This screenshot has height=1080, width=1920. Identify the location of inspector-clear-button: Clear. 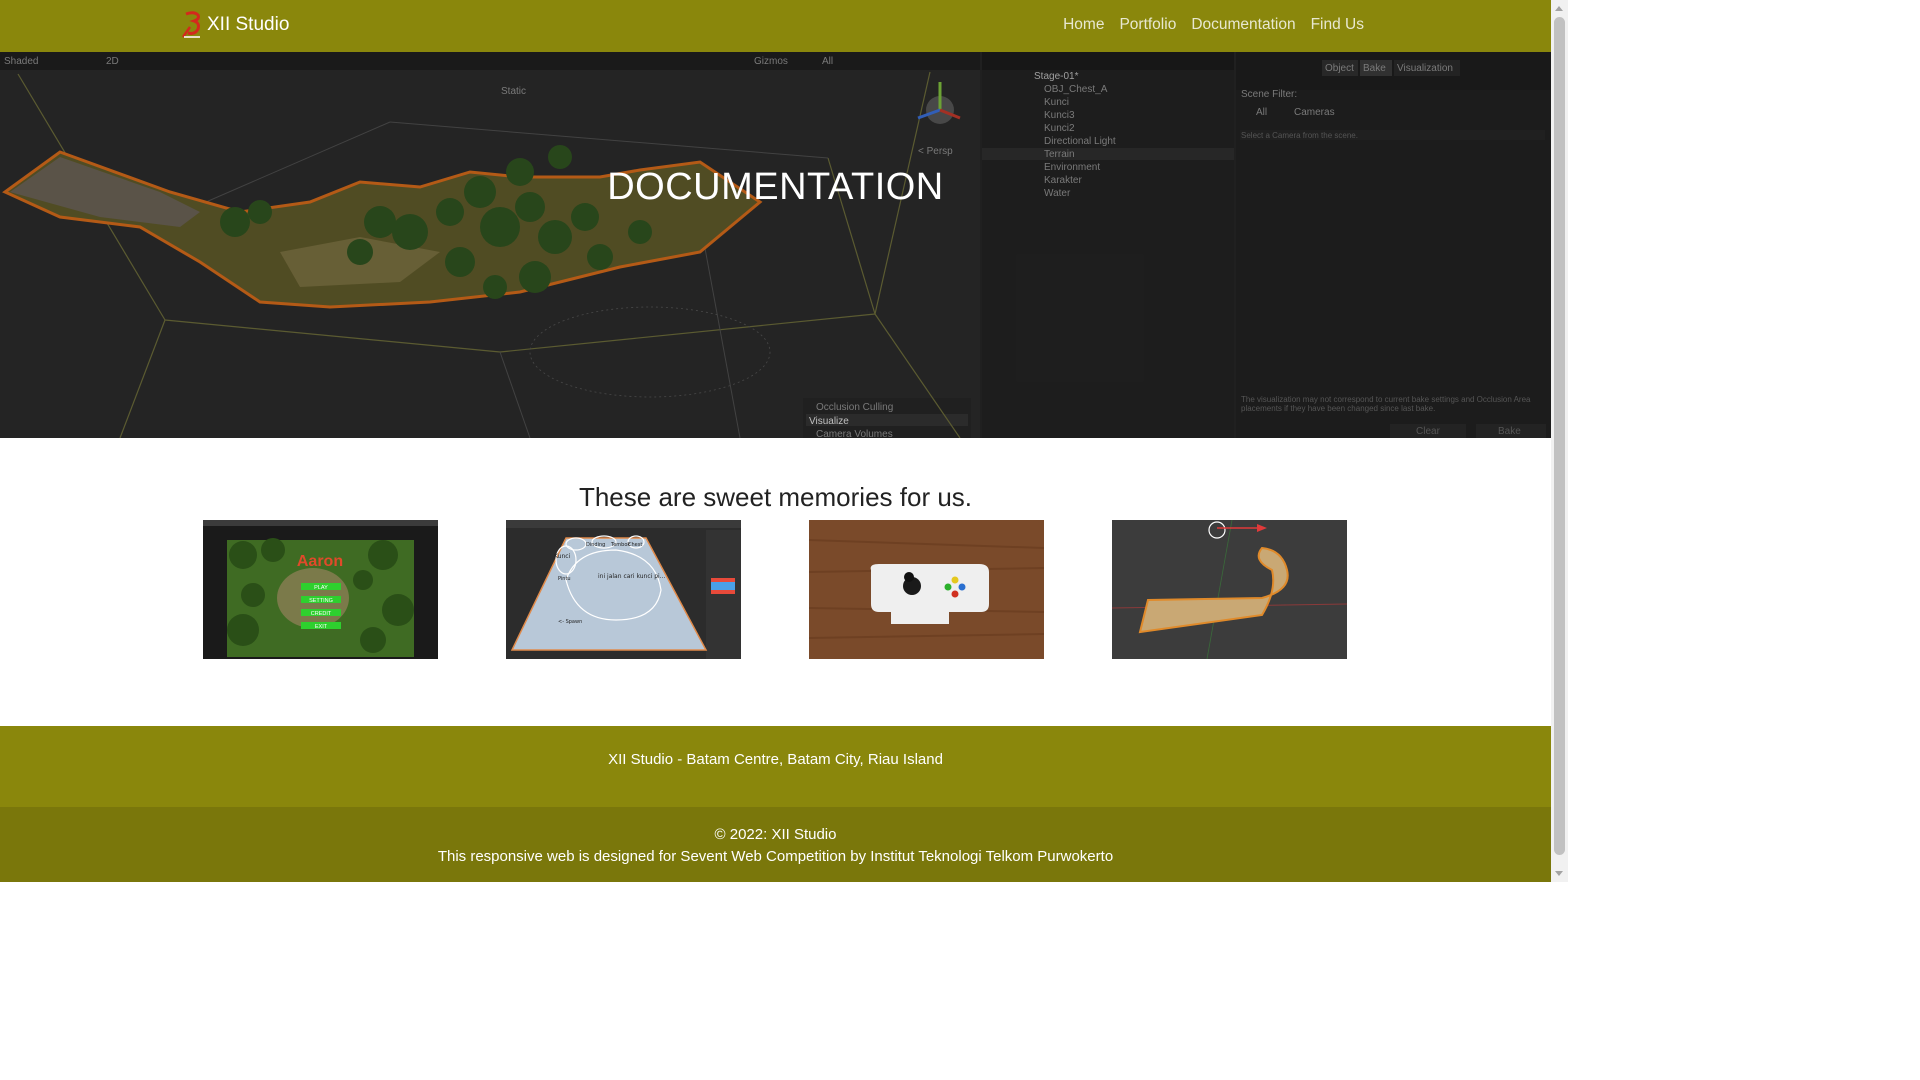
(1428, 431).